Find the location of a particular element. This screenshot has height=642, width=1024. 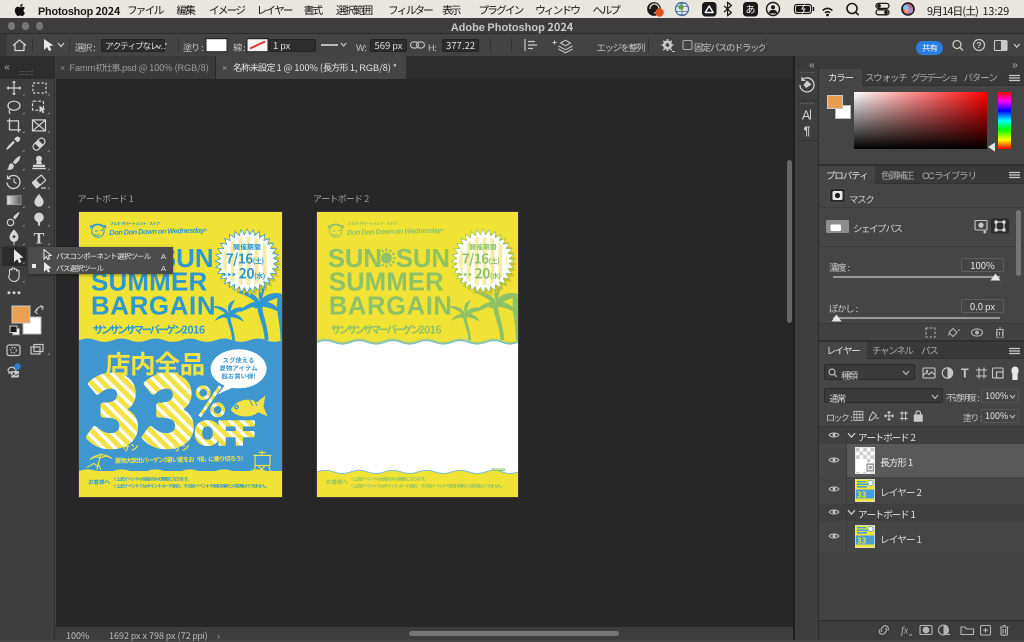

svg-text: あ is located at coordinates (751, 8).